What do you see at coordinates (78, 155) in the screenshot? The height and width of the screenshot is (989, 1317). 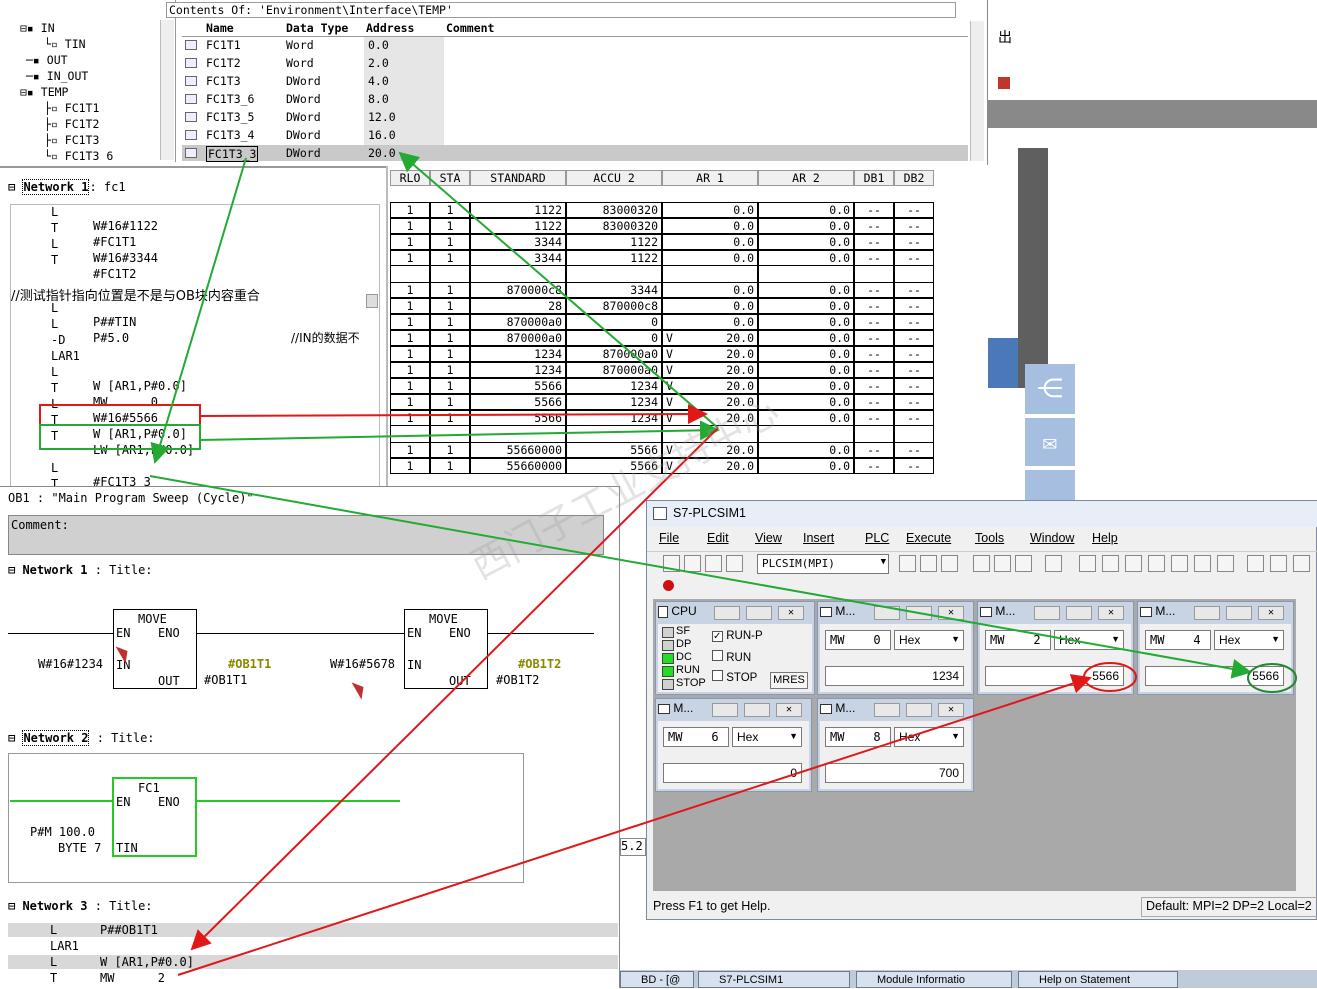 I see `tree-node-fc1t3-6: └▫ FC1T3_6` at bounding box center [78, 155].